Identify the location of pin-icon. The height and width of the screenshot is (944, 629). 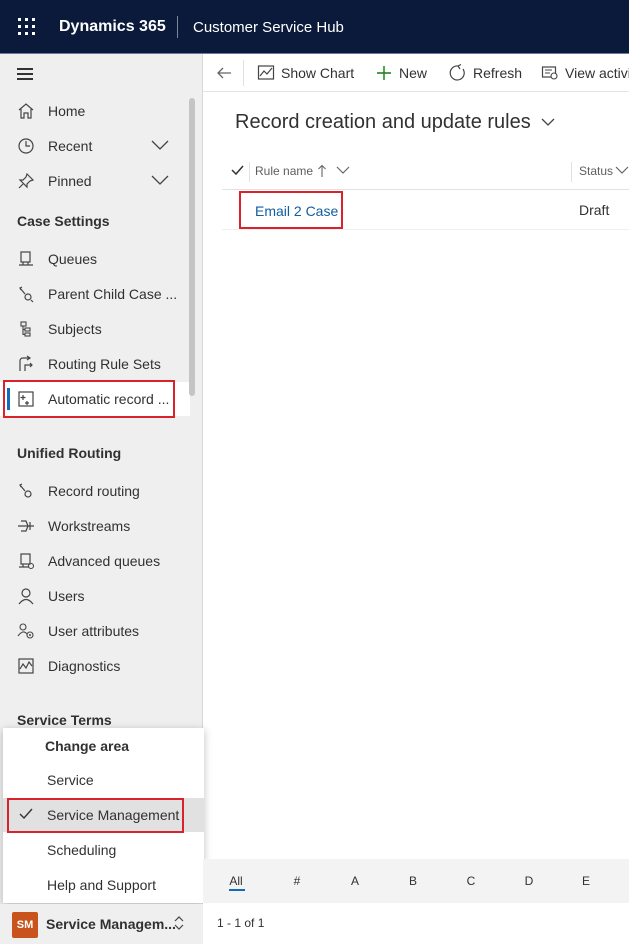
(26, 180).